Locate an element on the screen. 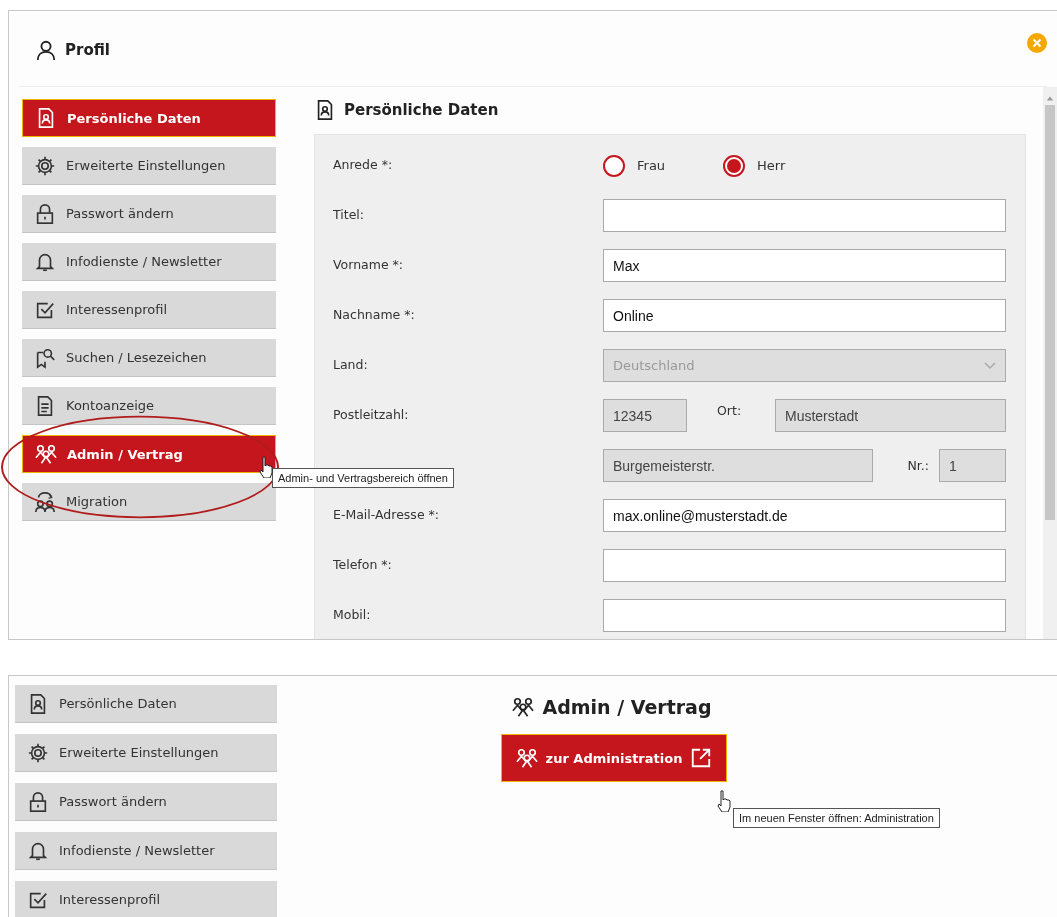 This screenshot has width=1057, height=917. field-label: Postleitzahl: is located at coordinates (371, 414).